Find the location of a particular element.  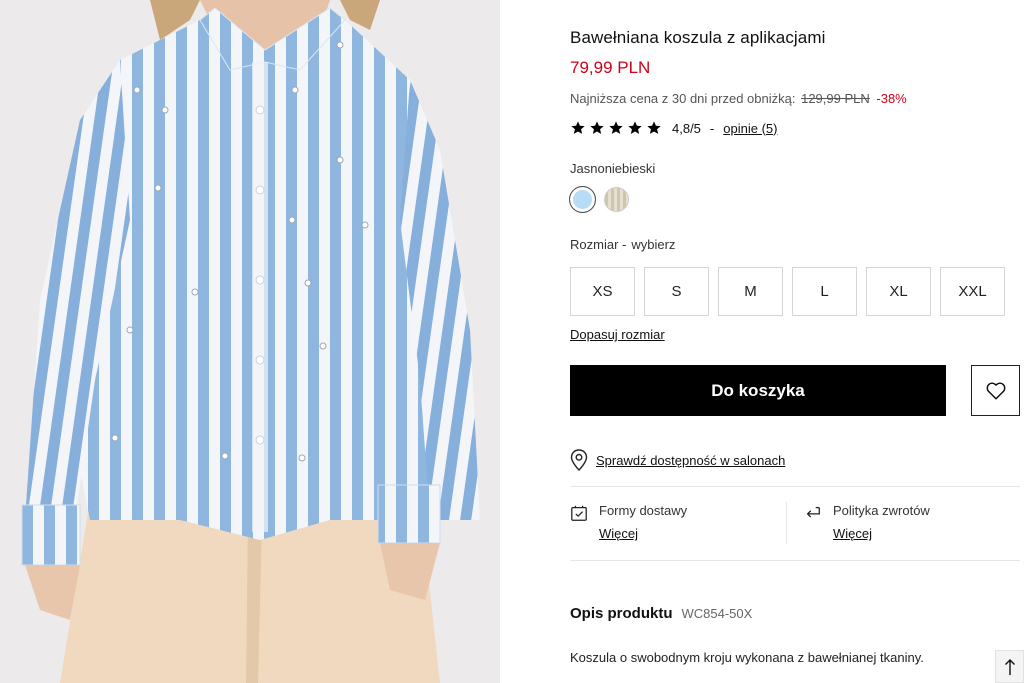

discount-badge: -38% is located at coordinates (891, 98).